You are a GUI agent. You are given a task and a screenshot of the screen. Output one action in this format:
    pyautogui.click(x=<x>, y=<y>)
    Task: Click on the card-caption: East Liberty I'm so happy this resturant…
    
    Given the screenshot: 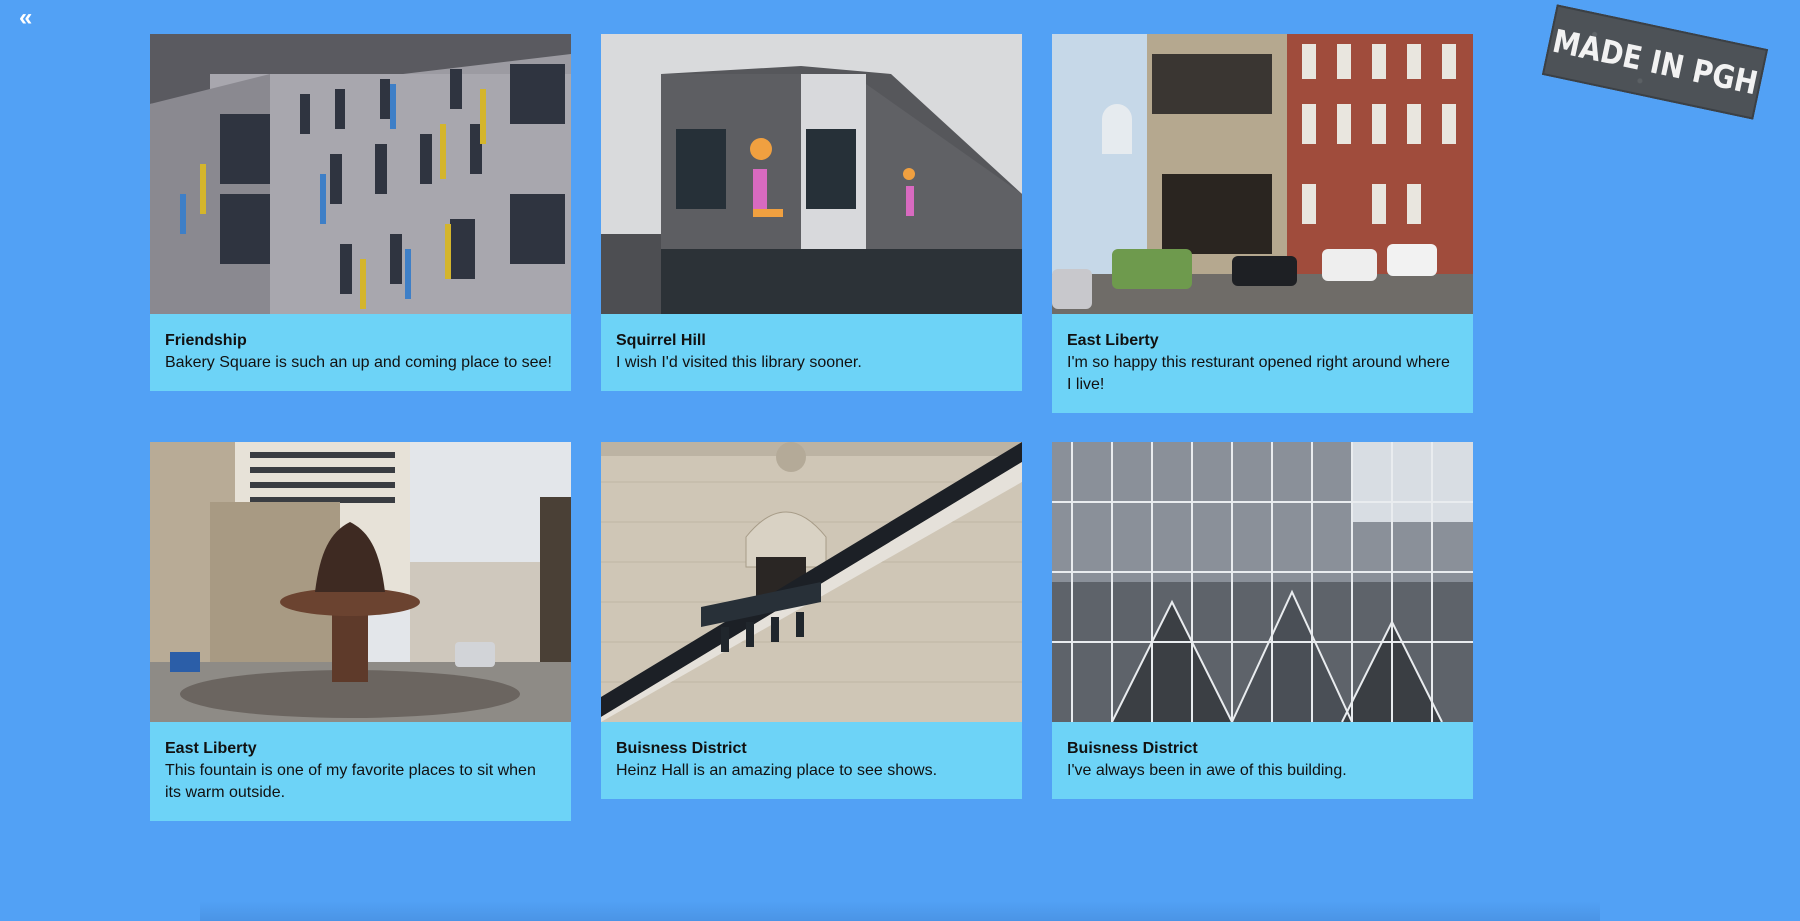 What is the action you would take?
    pyautogui.click(x=1262, y=363)
    